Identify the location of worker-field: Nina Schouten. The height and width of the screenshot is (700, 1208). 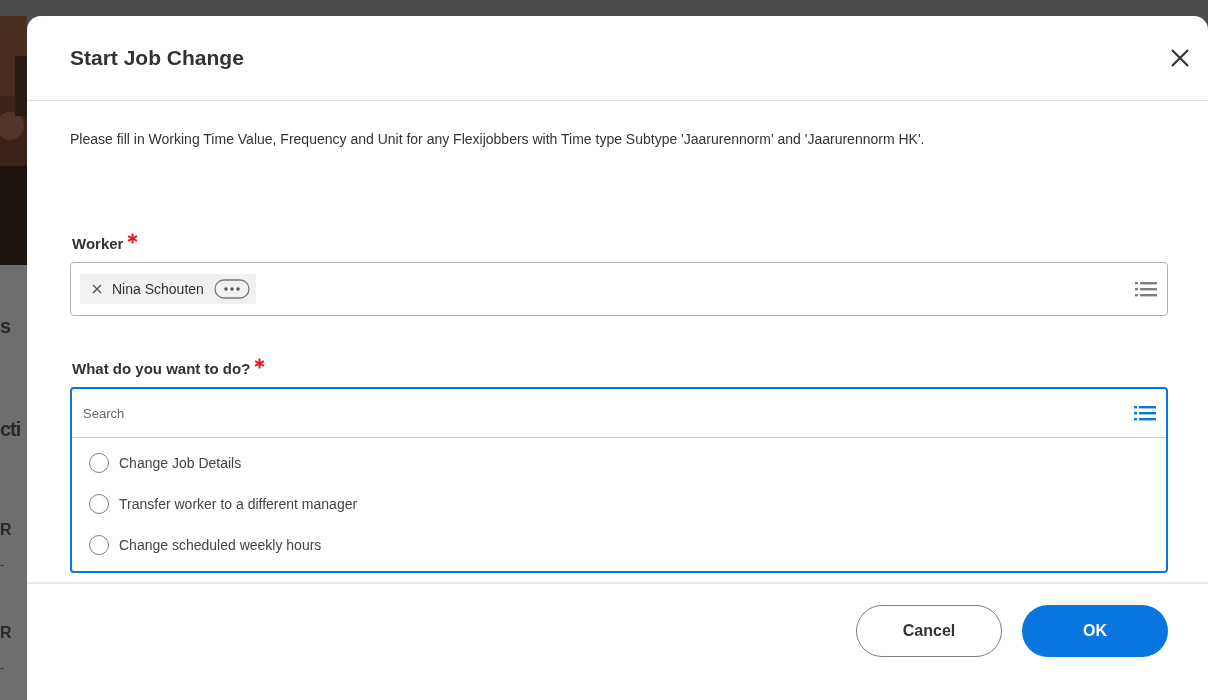
(619, 289).